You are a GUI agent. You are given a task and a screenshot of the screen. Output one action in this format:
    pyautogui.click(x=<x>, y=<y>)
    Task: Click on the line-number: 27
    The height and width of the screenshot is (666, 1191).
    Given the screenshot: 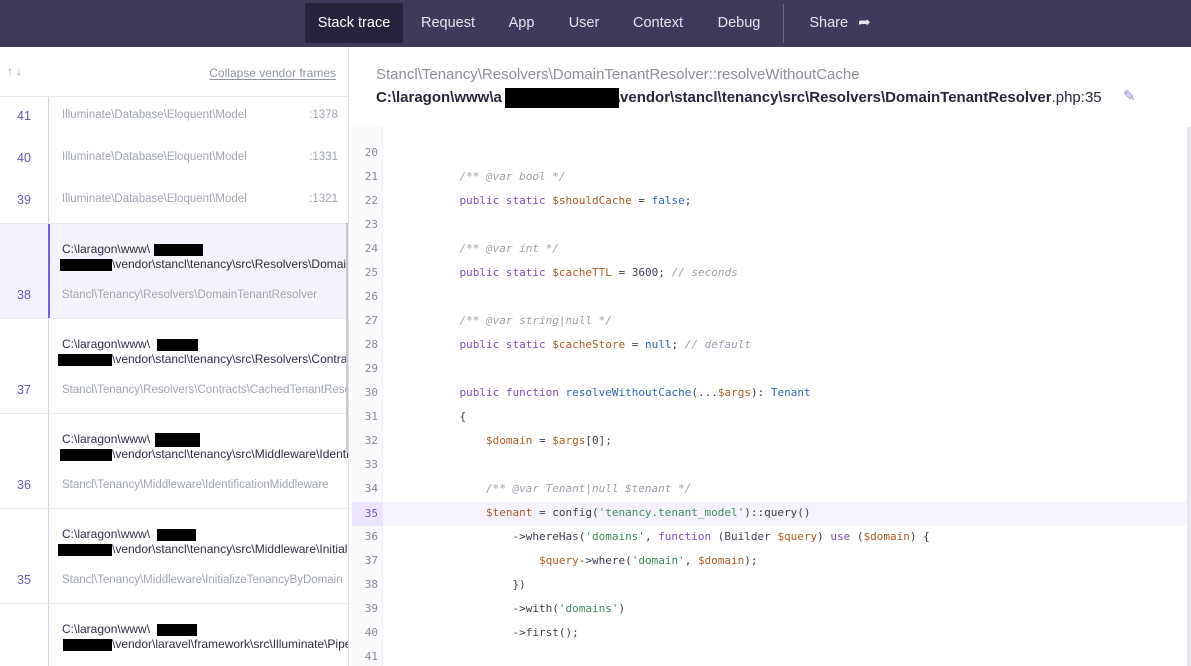 What is the action you would take?
    pyautogui.click(x=371, y=320)
    